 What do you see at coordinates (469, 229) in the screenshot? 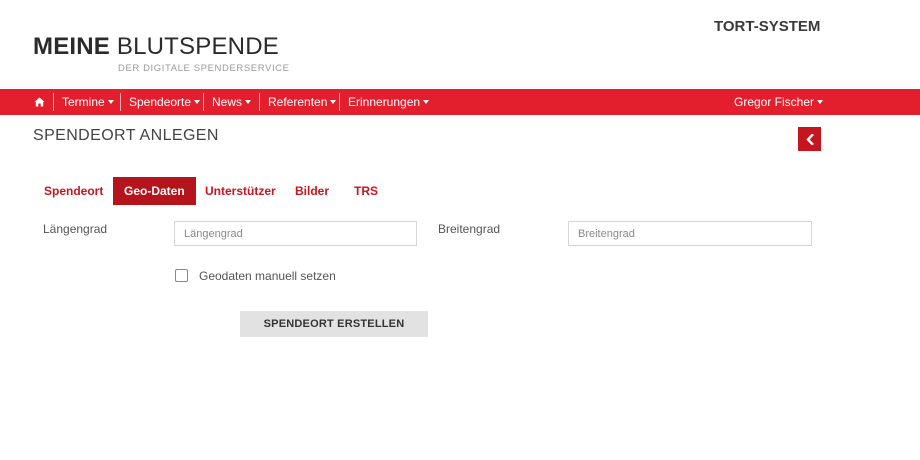
I see `latitude-label: Breitengrad` at bounding box center [469, 229].